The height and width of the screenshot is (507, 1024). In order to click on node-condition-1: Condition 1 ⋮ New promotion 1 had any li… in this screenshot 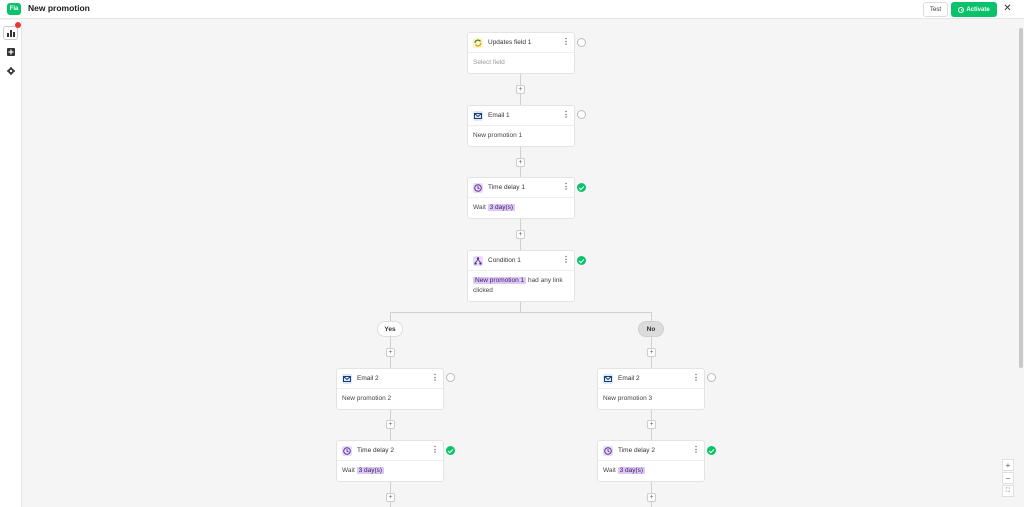, I will do `click(521, 276)`.